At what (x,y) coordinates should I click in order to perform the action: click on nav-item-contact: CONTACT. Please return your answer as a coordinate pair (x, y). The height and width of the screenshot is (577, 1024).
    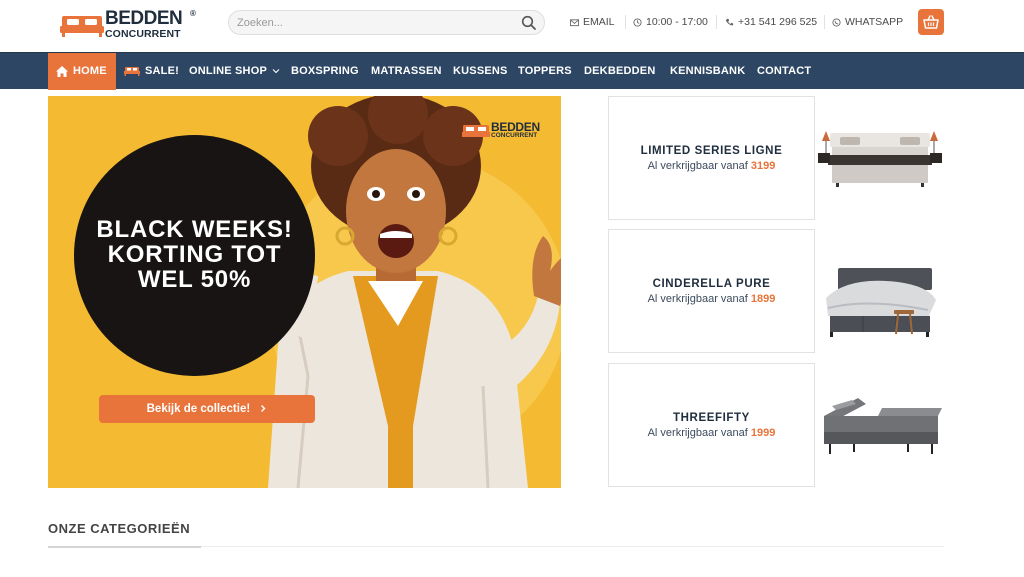
    Looking at the image, I should click on (784, 71).